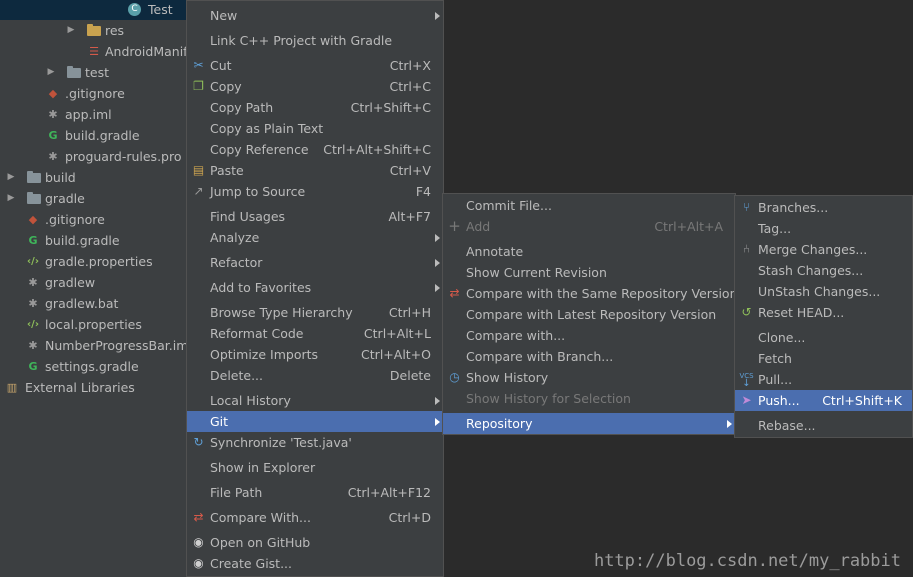  Describe the element at coordinates (95, 219) in the screenshot. I see `tree-item-root-gitignore: ◆ .gitignore` at that location.